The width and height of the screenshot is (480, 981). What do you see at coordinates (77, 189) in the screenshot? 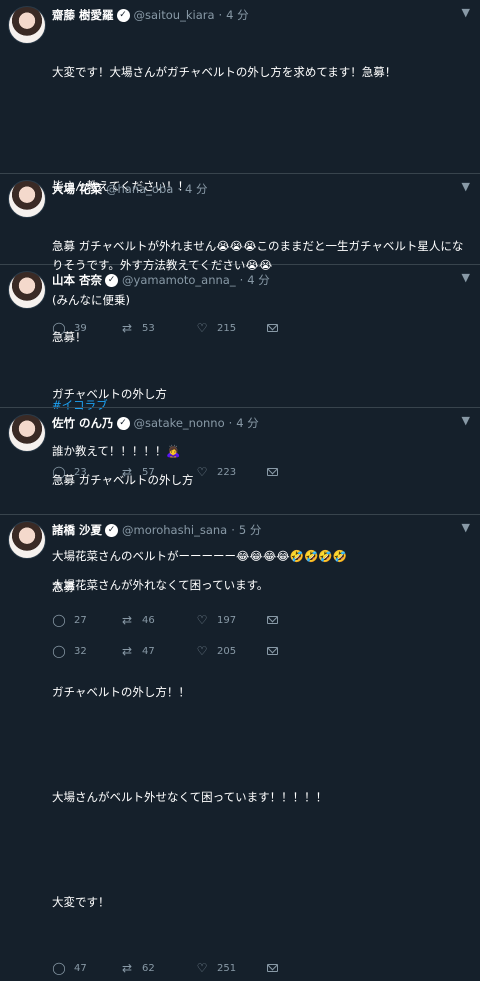
I see `display-name: 大場 花菜` at bounding box center [77, 189].